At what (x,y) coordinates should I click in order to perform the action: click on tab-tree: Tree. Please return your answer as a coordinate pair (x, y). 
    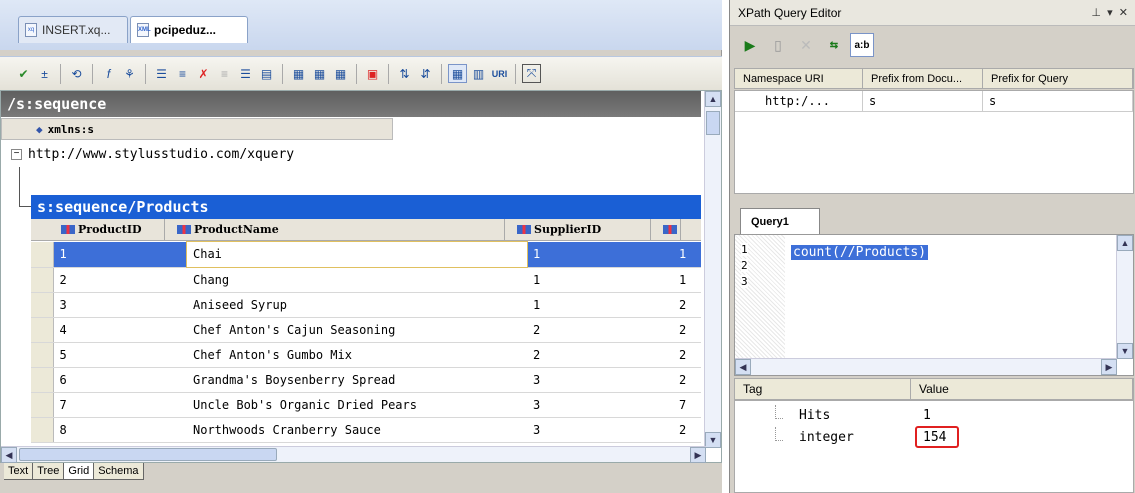
    Looking at the image, I should click on (49, 471).